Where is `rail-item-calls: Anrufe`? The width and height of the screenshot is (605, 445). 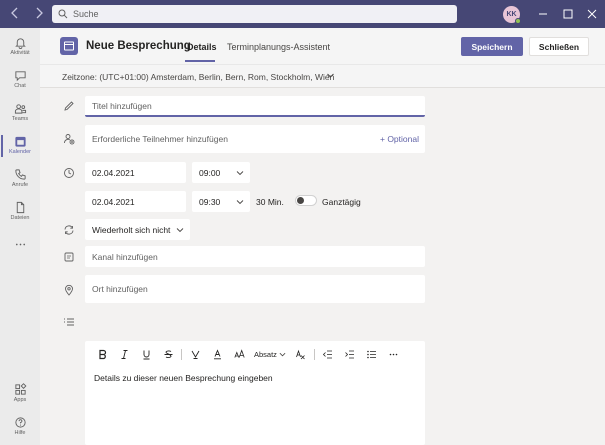
rail-item-calls: Anrufe is located at coordinates (20, 182).